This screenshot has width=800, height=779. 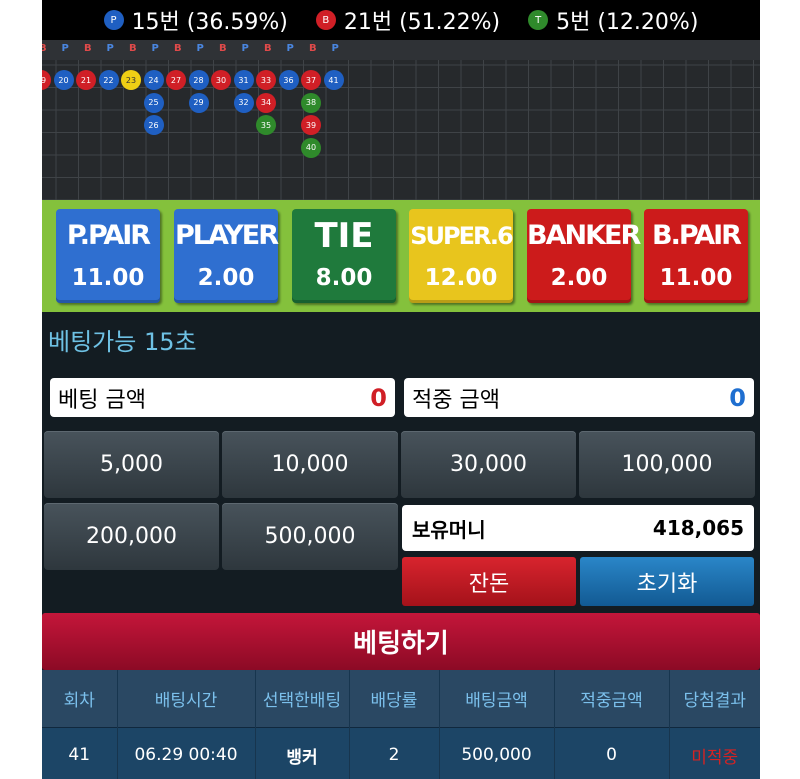 What do you see at coordinates (584, 256) in the screenshot?
I see `bet-banker: BANKER 2.00` at bounding box center [584, 256].